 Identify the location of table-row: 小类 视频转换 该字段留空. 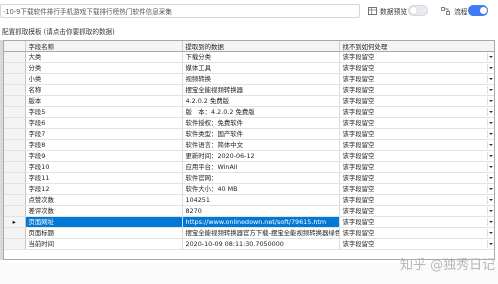
(249, 79).